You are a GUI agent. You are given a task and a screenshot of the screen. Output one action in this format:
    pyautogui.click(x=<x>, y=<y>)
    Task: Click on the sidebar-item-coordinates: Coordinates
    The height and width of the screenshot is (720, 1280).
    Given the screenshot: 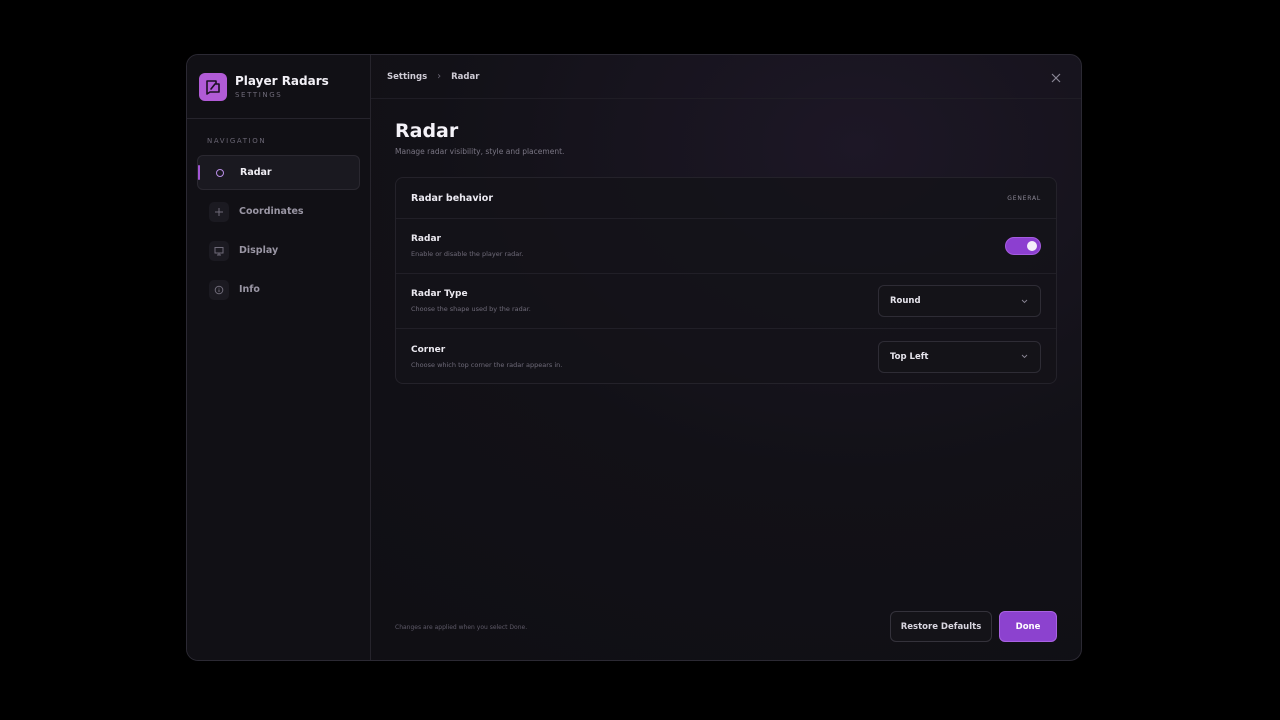 What is the action you would take?
    pyautogui.click(x=278, y=211)
    